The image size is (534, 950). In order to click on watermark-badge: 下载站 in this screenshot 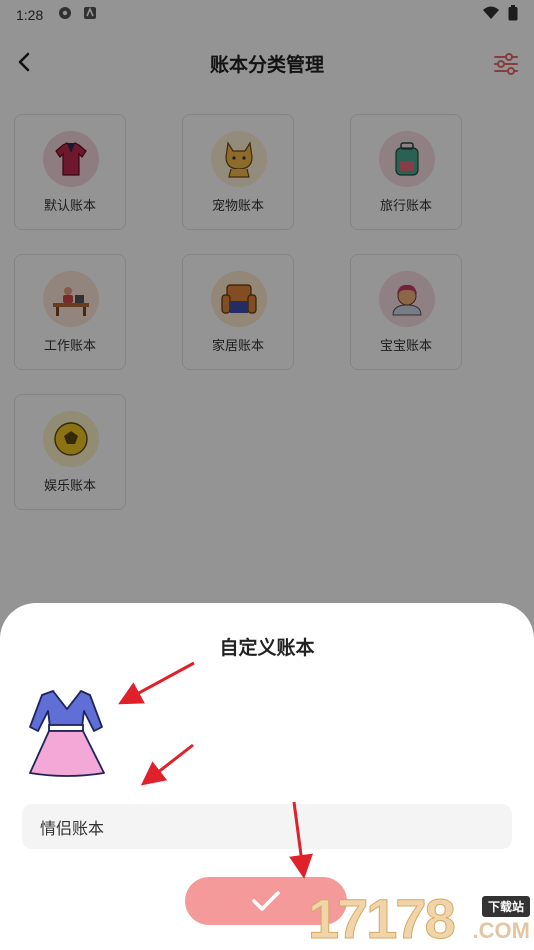, I will do `click(505, 906)`.